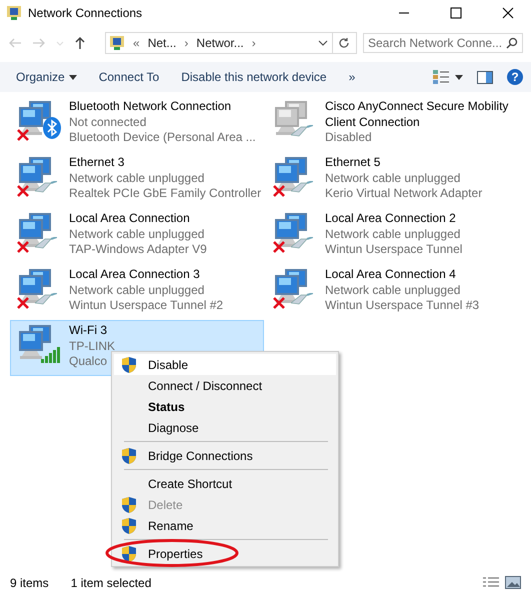 Image resolution: width=531 pixels, height=591 pixels. What do you see at coordinates (254, 77) in the screenshot?
I see `command-button: Disable this network device` at bounding box center [254, 77].